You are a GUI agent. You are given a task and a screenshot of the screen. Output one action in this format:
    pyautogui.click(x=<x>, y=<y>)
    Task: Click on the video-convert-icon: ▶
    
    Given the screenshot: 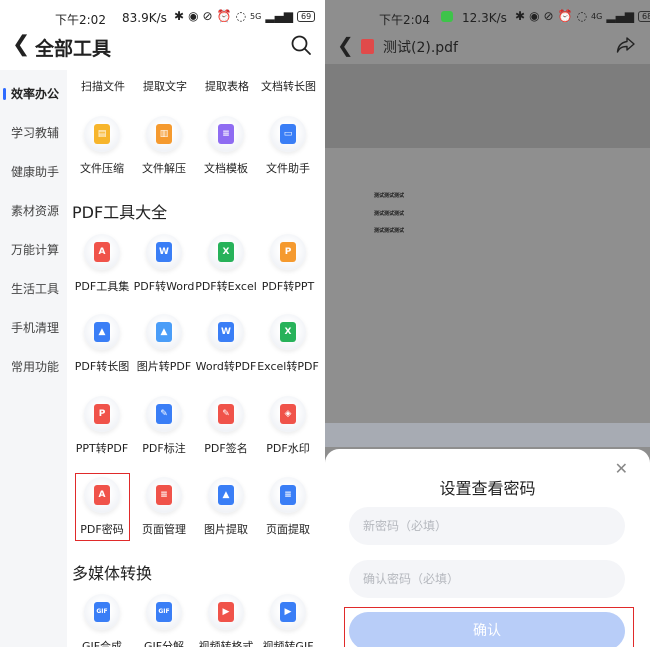 What is the action you would take?
    pyautogui.click(x=226, y=612)
    